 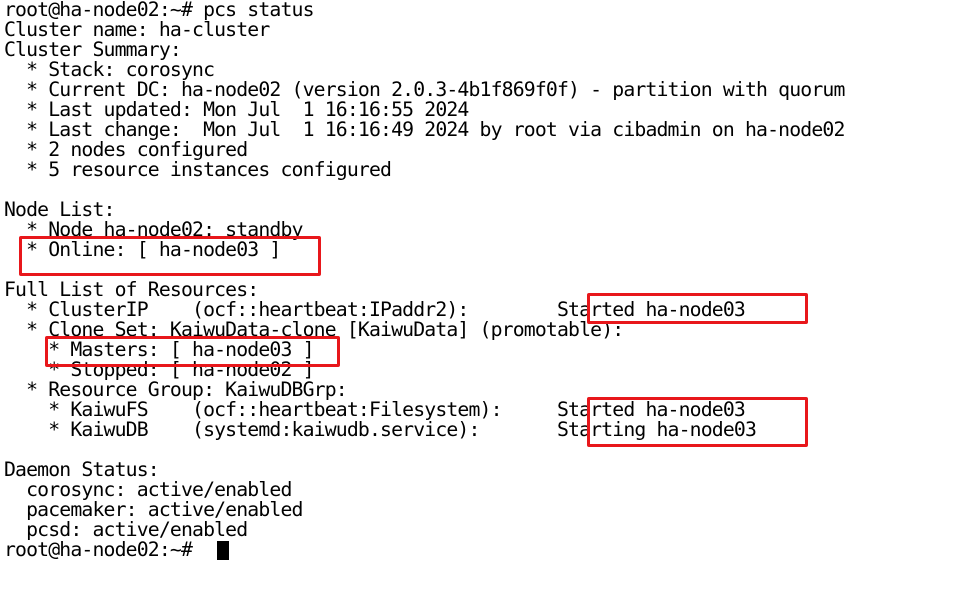 I want to click on terminal-line-prompt: root@ha-node02:~#, so click(x=104, y=549).